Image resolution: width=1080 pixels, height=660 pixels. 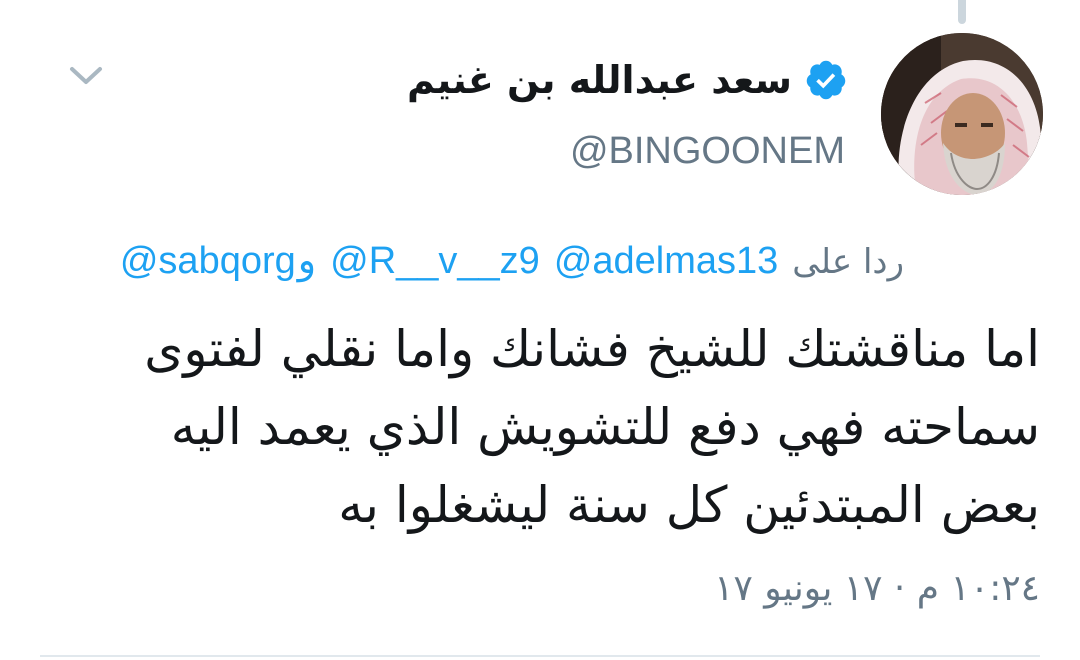 I want to click on avatar, so click(x=962, y=114).